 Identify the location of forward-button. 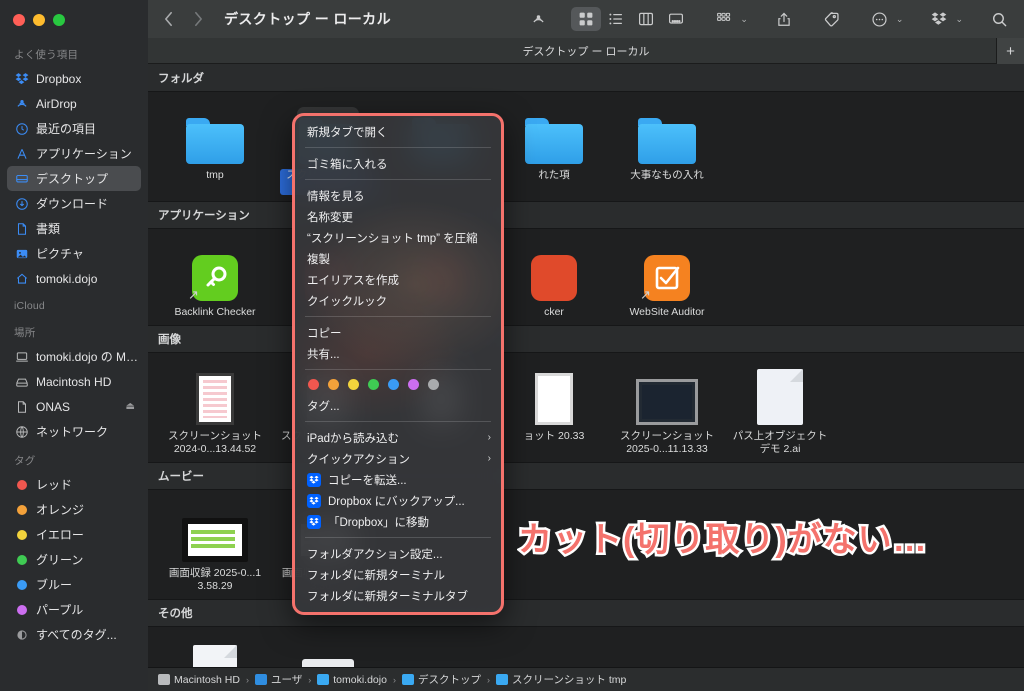
(198, 19).